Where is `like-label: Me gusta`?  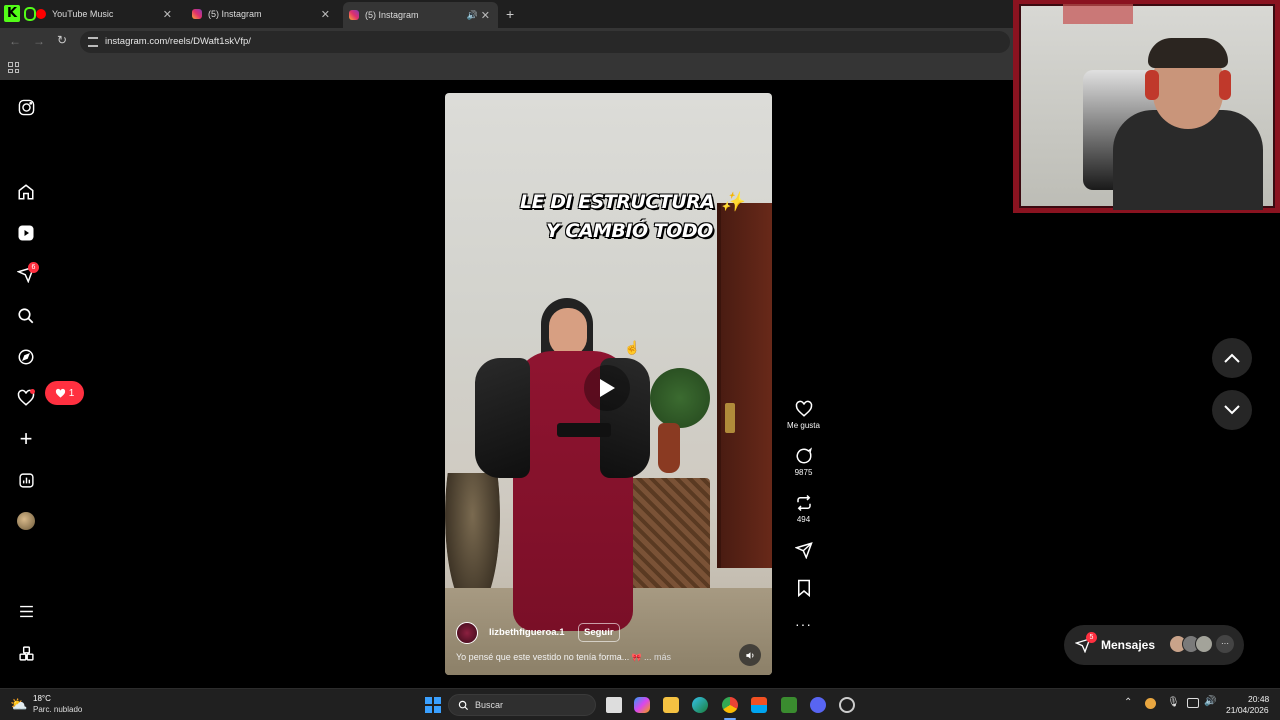 like-label: Me gusta is located at coordinates (803, 425).